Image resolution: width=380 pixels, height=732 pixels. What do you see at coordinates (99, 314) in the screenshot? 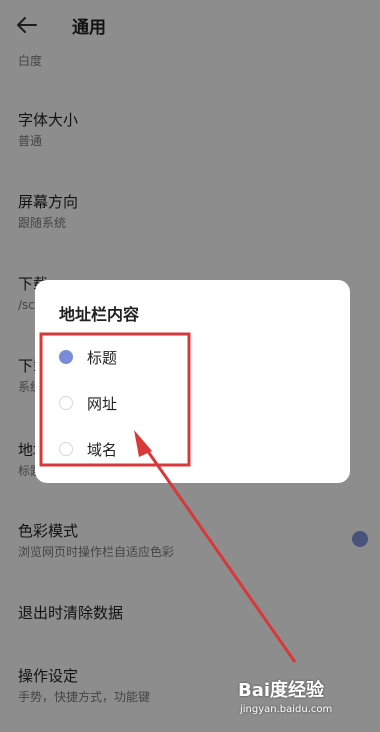
I see `dialog-title: 地址栏内容` at bounding box center [99, 314].